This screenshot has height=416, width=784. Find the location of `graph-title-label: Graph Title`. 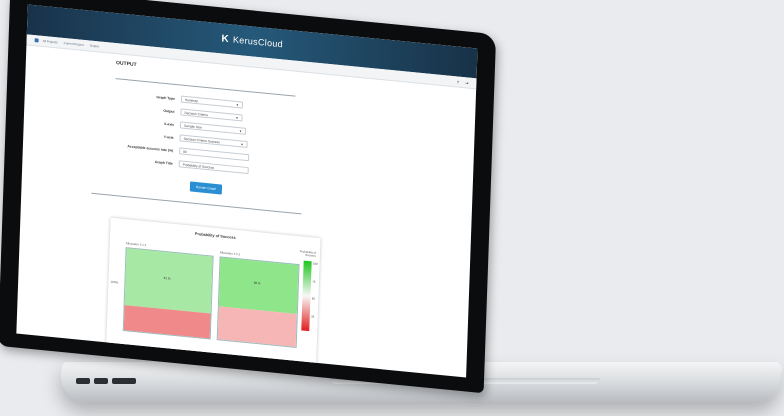

graph-title-label: Graph Title is located at coordinates (163, 162).